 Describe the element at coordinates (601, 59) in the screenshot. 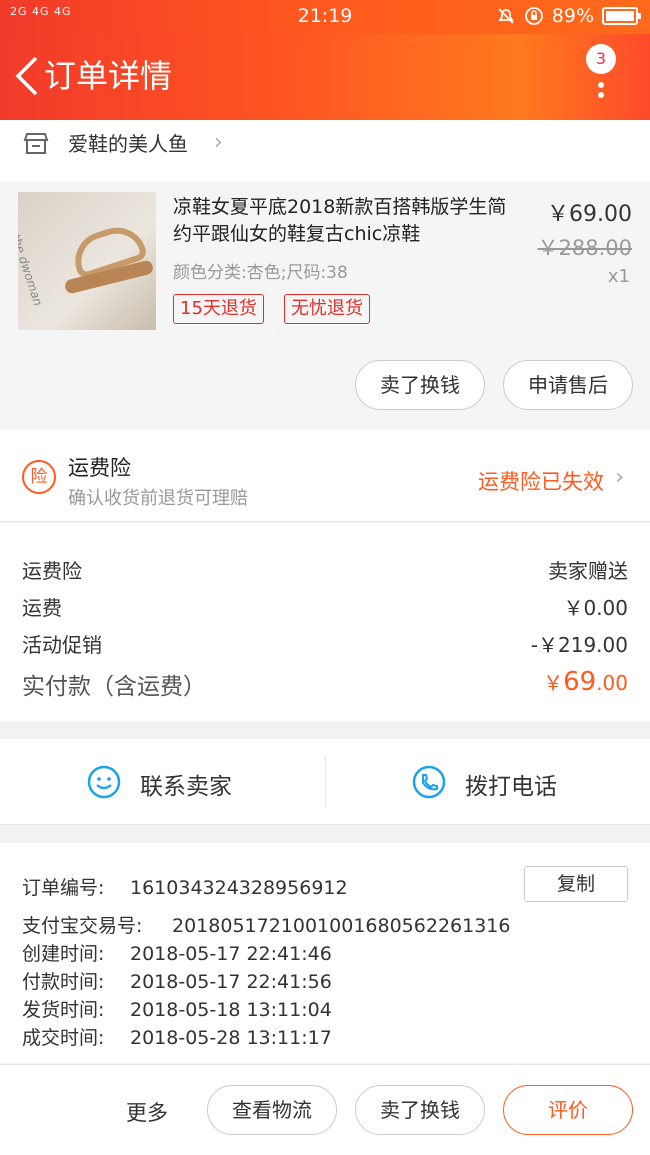

I see `message-badge: 3` at that location.